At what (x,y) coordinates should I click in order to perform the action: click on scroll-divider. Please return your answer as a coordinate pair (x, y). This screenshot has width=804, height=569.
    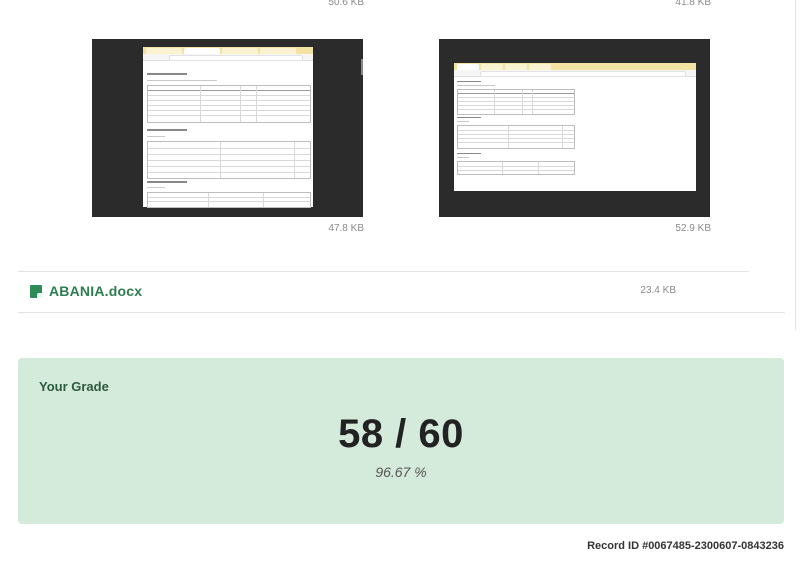
    Looking at the image, I should click on (795, 165).